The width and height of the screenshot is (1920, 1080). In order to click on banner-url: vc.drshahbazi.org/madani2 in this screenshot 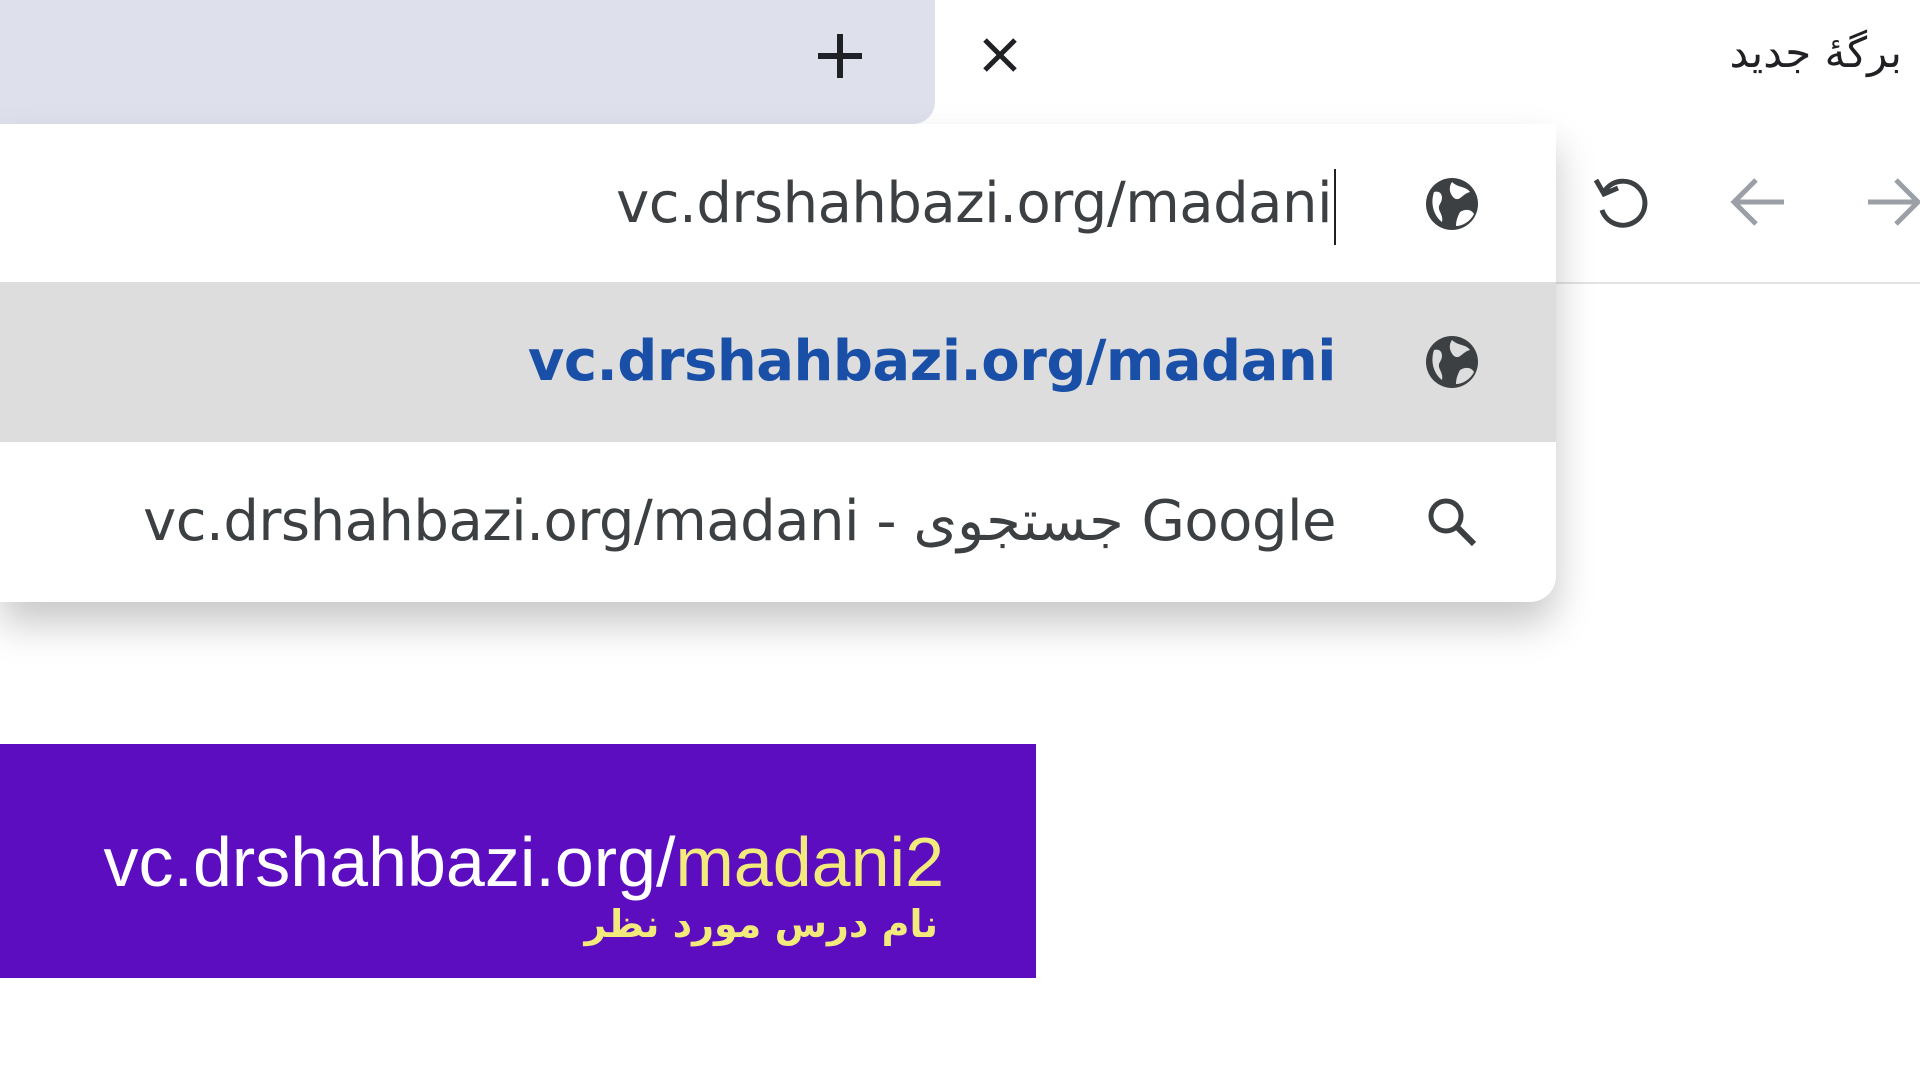, I will do `click(524, 862)`.